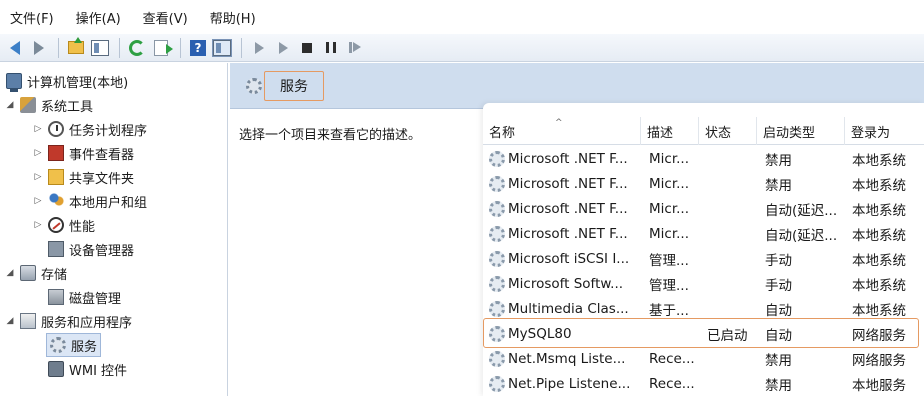  Describe the element at coordinates (15, 48) in the screenshot. I see `back-button` at that location.